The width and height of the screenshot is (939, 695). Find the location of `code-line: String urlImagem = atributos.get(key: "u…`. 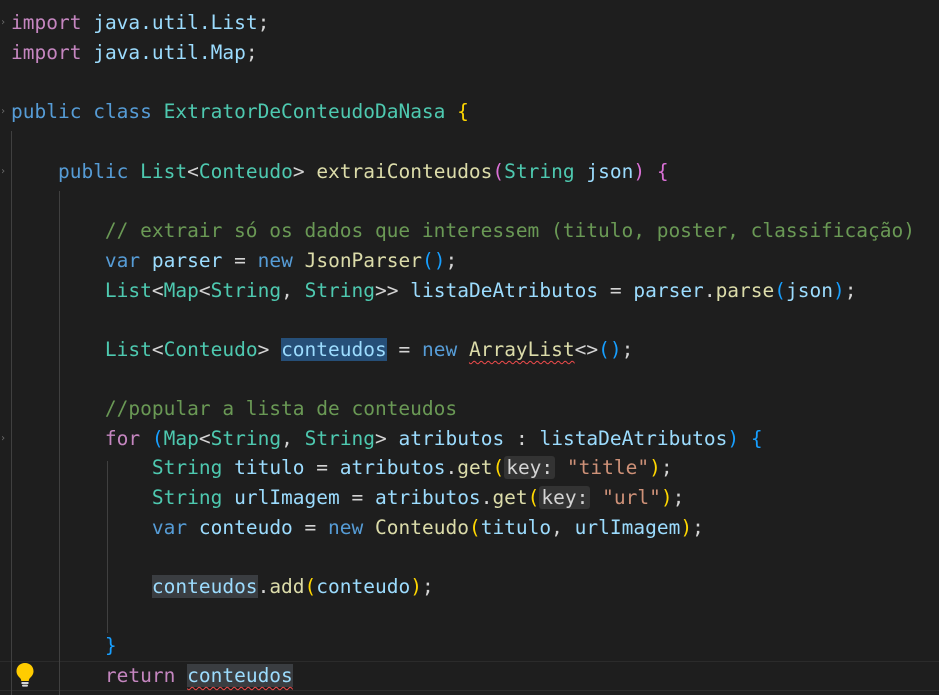

code-line: String urlImagem = atributos.get(key: "u… is located at coordinates (347, 498).